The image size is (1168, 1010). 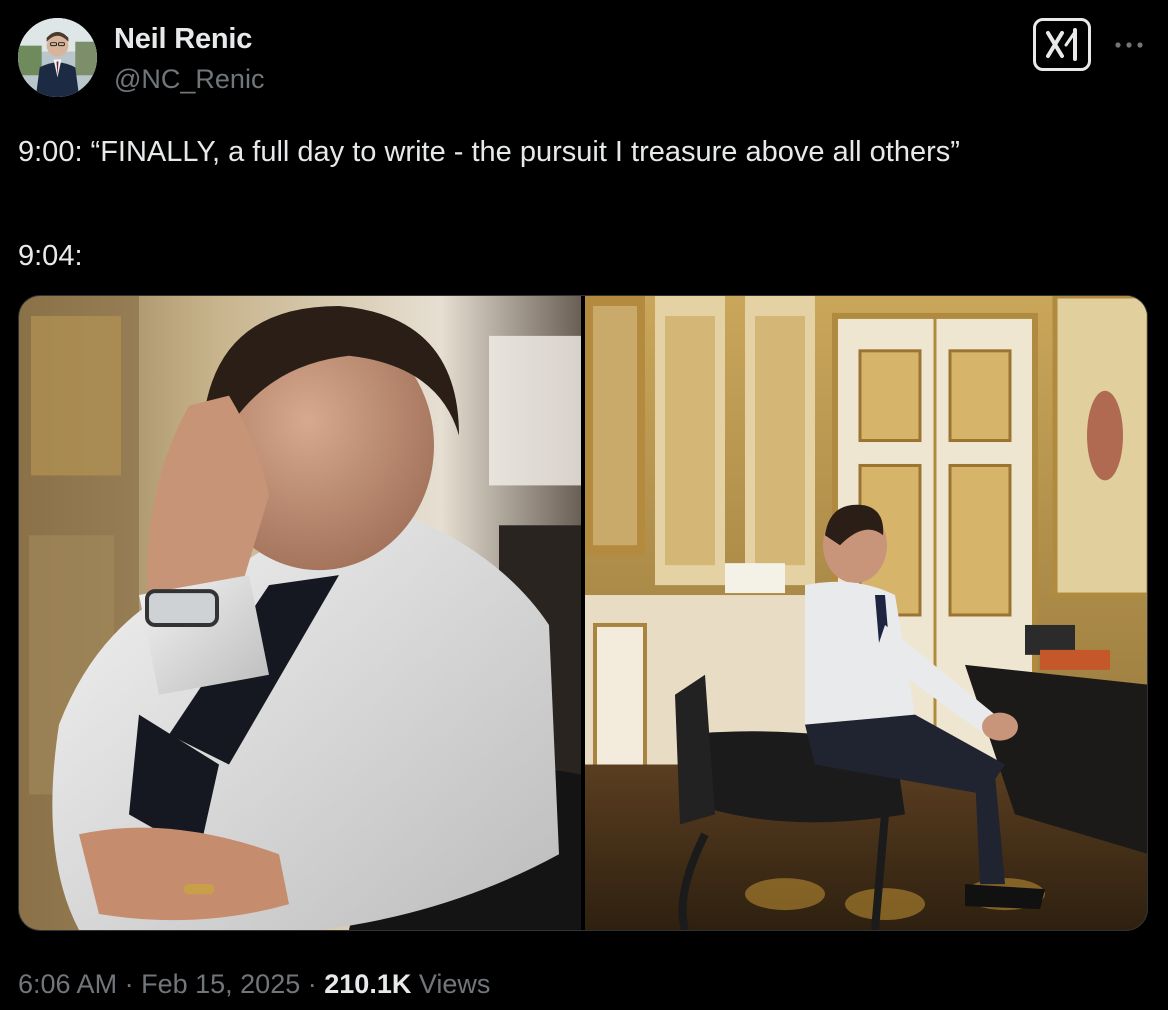 I want to click on author-avatar, so click(x=57, y=57).